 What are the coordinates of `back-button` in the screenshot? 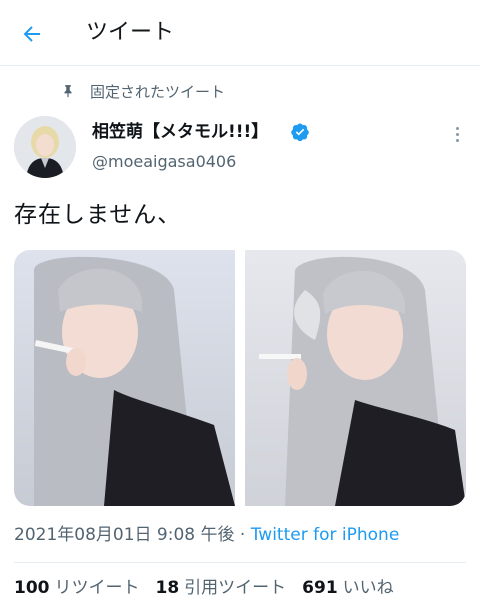 It's located at (32, 34).